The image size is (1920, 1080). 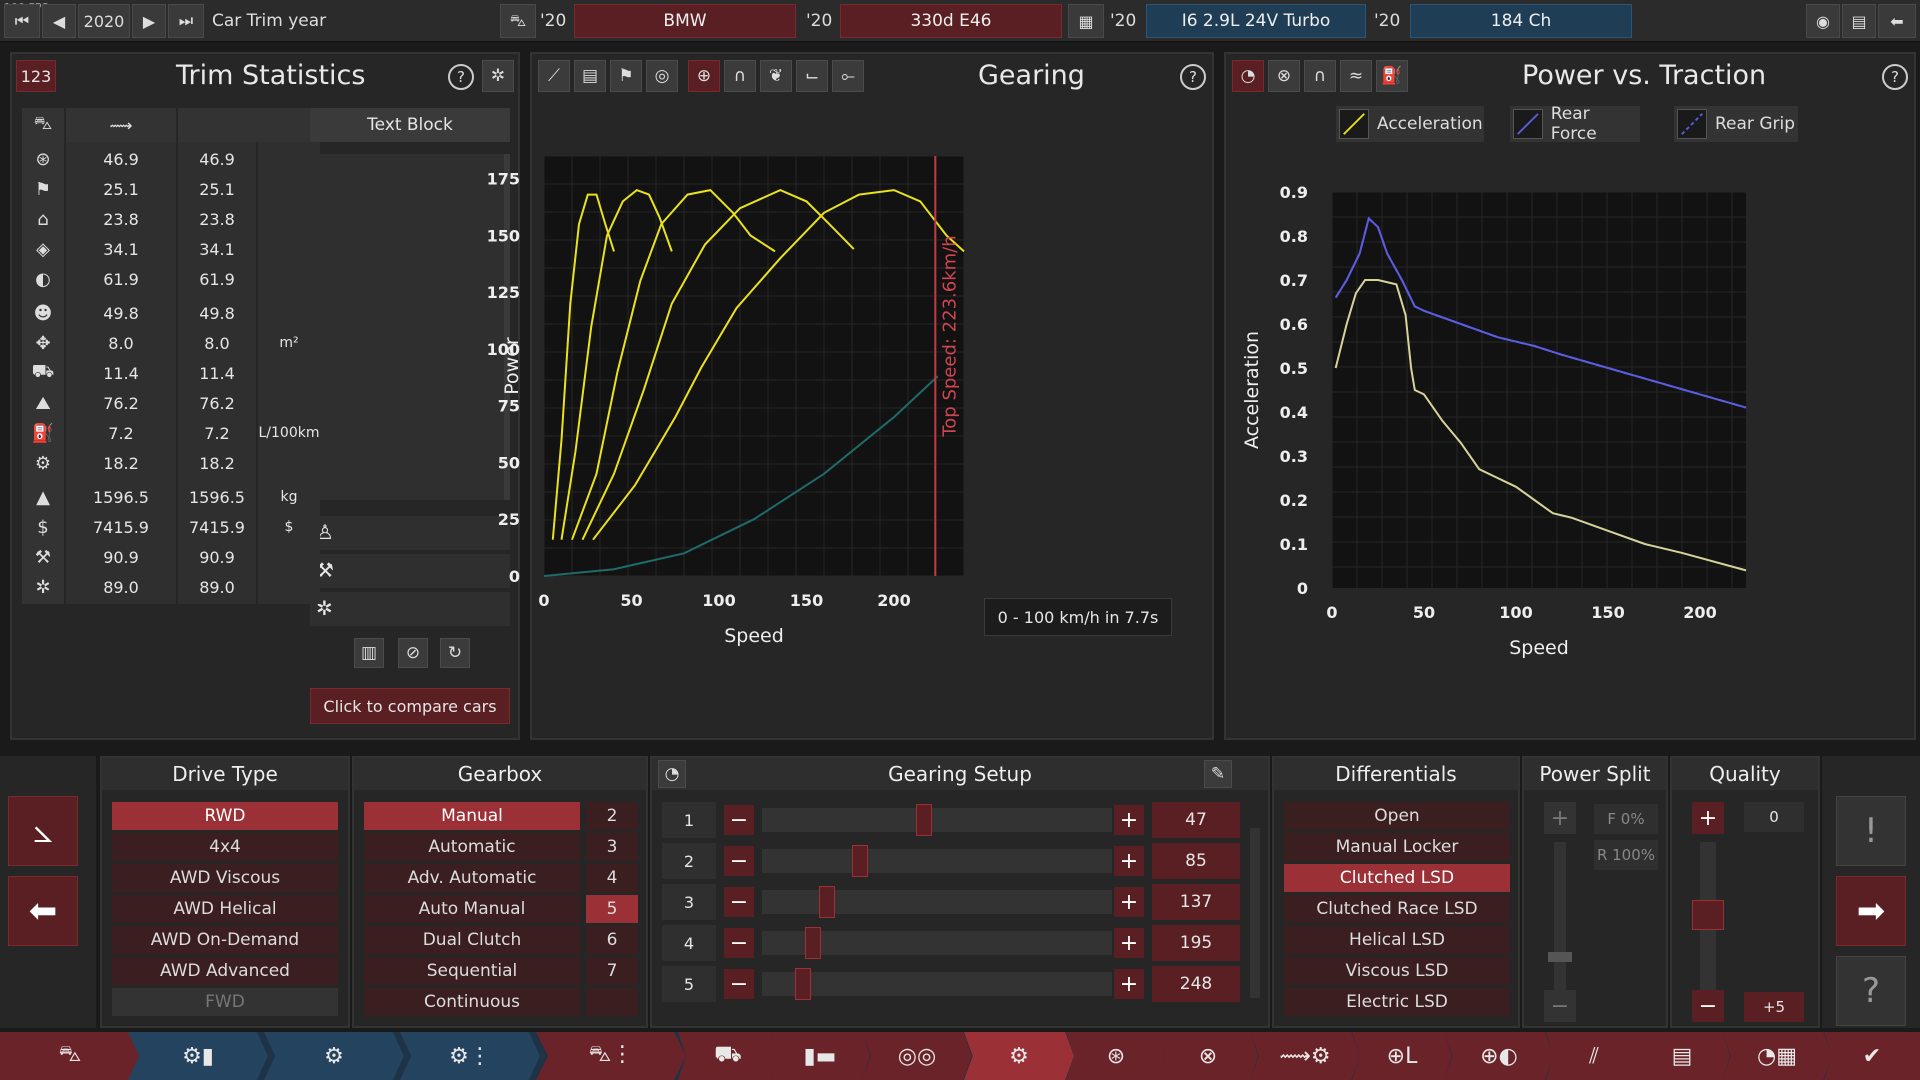 I want to click on gear-count-option: 6, so click(x=612, y=940).